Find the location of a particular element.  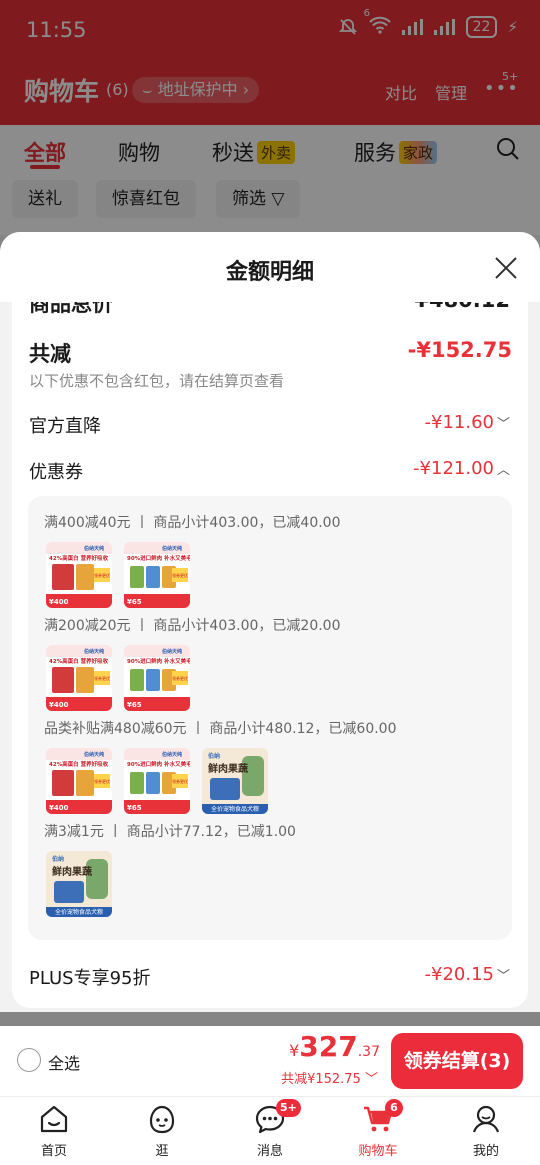

direct-discount-toggle: -¥11.60 ﹀ is located at coordinates (468, 422).